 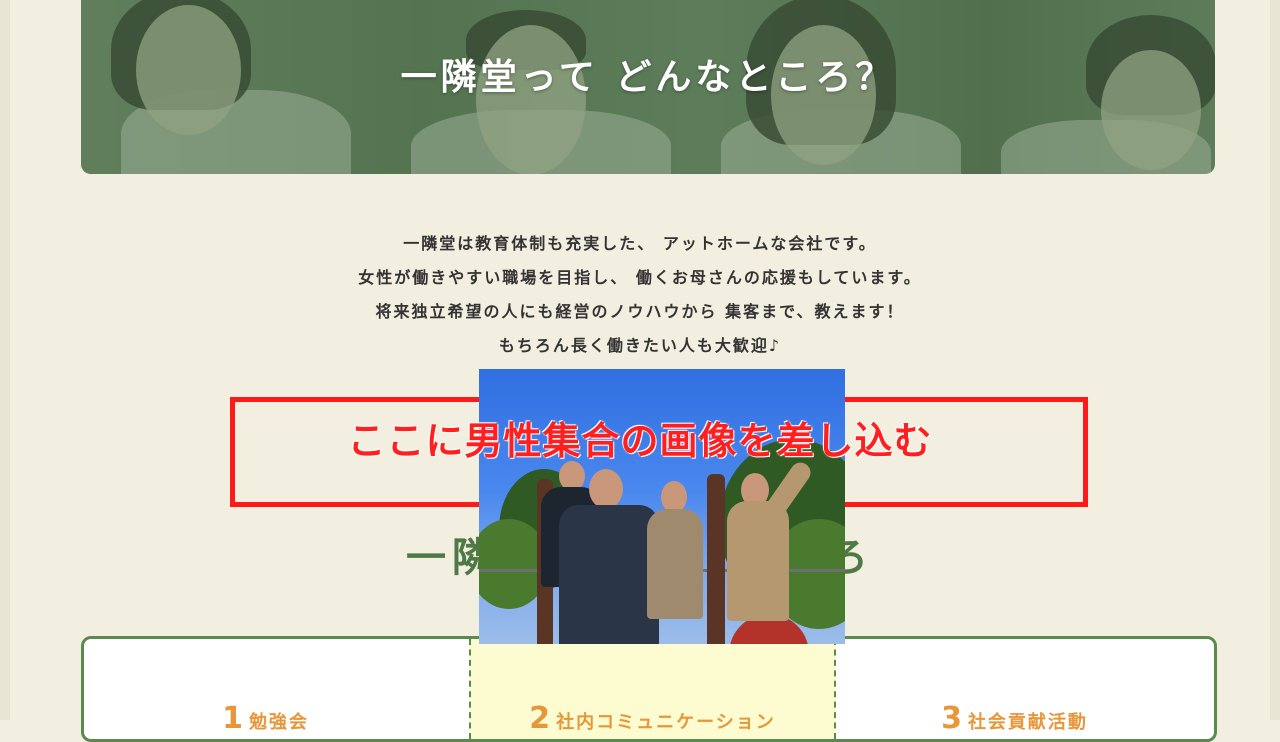 I want to click on intro-line: もちろん長く働きたい人も大歓迎♪, so click(x=640, y=345).